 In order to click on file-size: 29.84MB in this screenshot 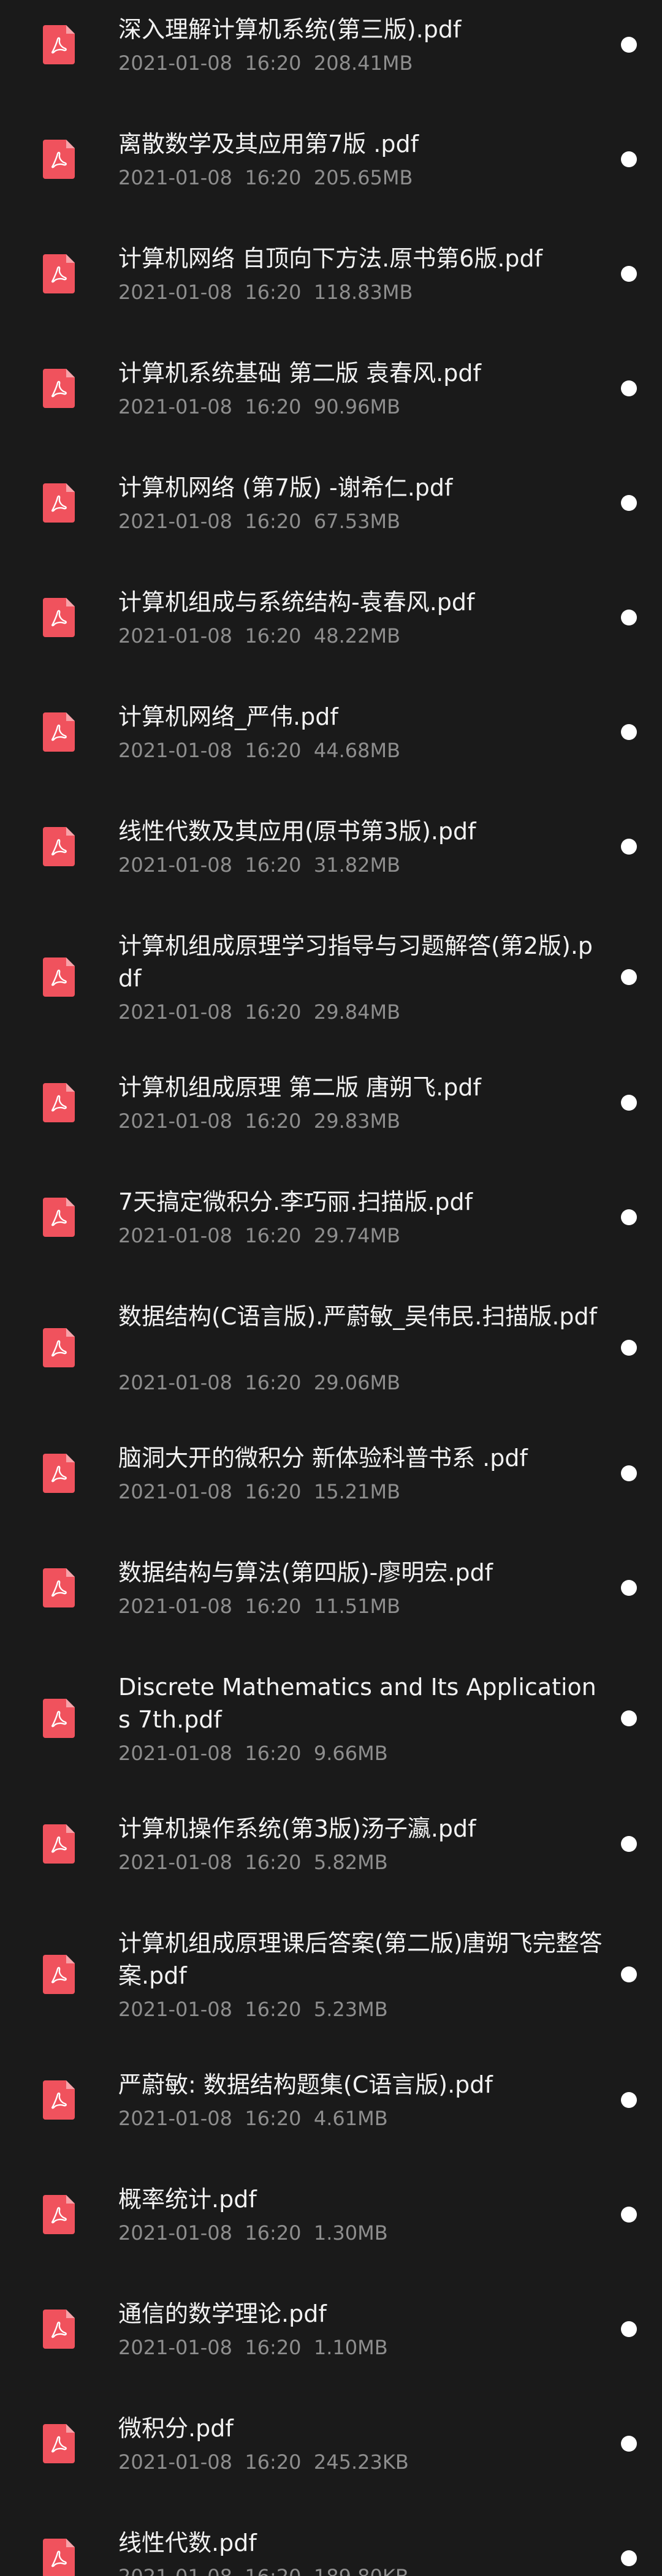, I will do `click(357, 1012)`.